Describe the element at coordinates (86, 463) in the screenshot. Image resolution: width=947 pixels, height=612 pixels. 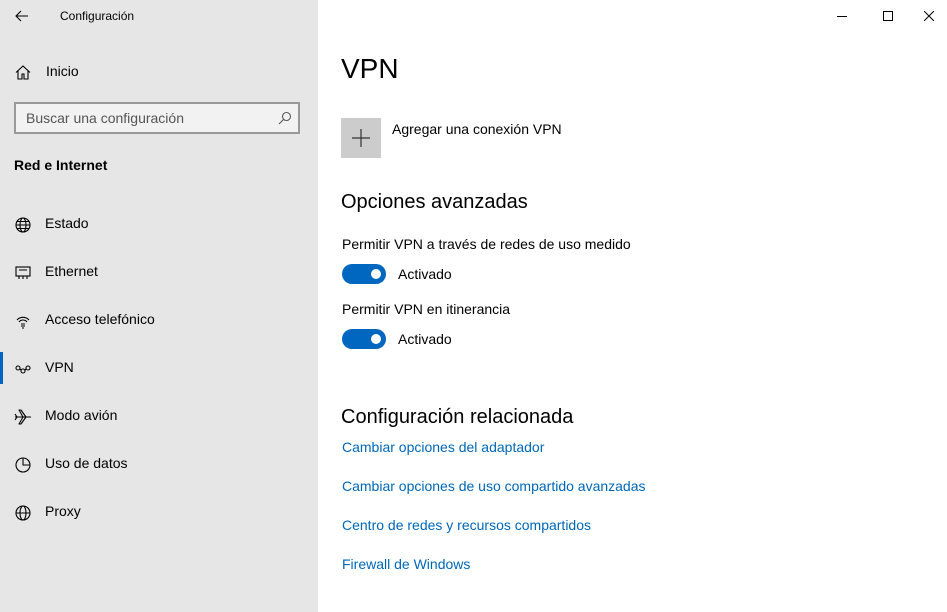
I see `sidebar-item-label: Uso de datos` at that location.